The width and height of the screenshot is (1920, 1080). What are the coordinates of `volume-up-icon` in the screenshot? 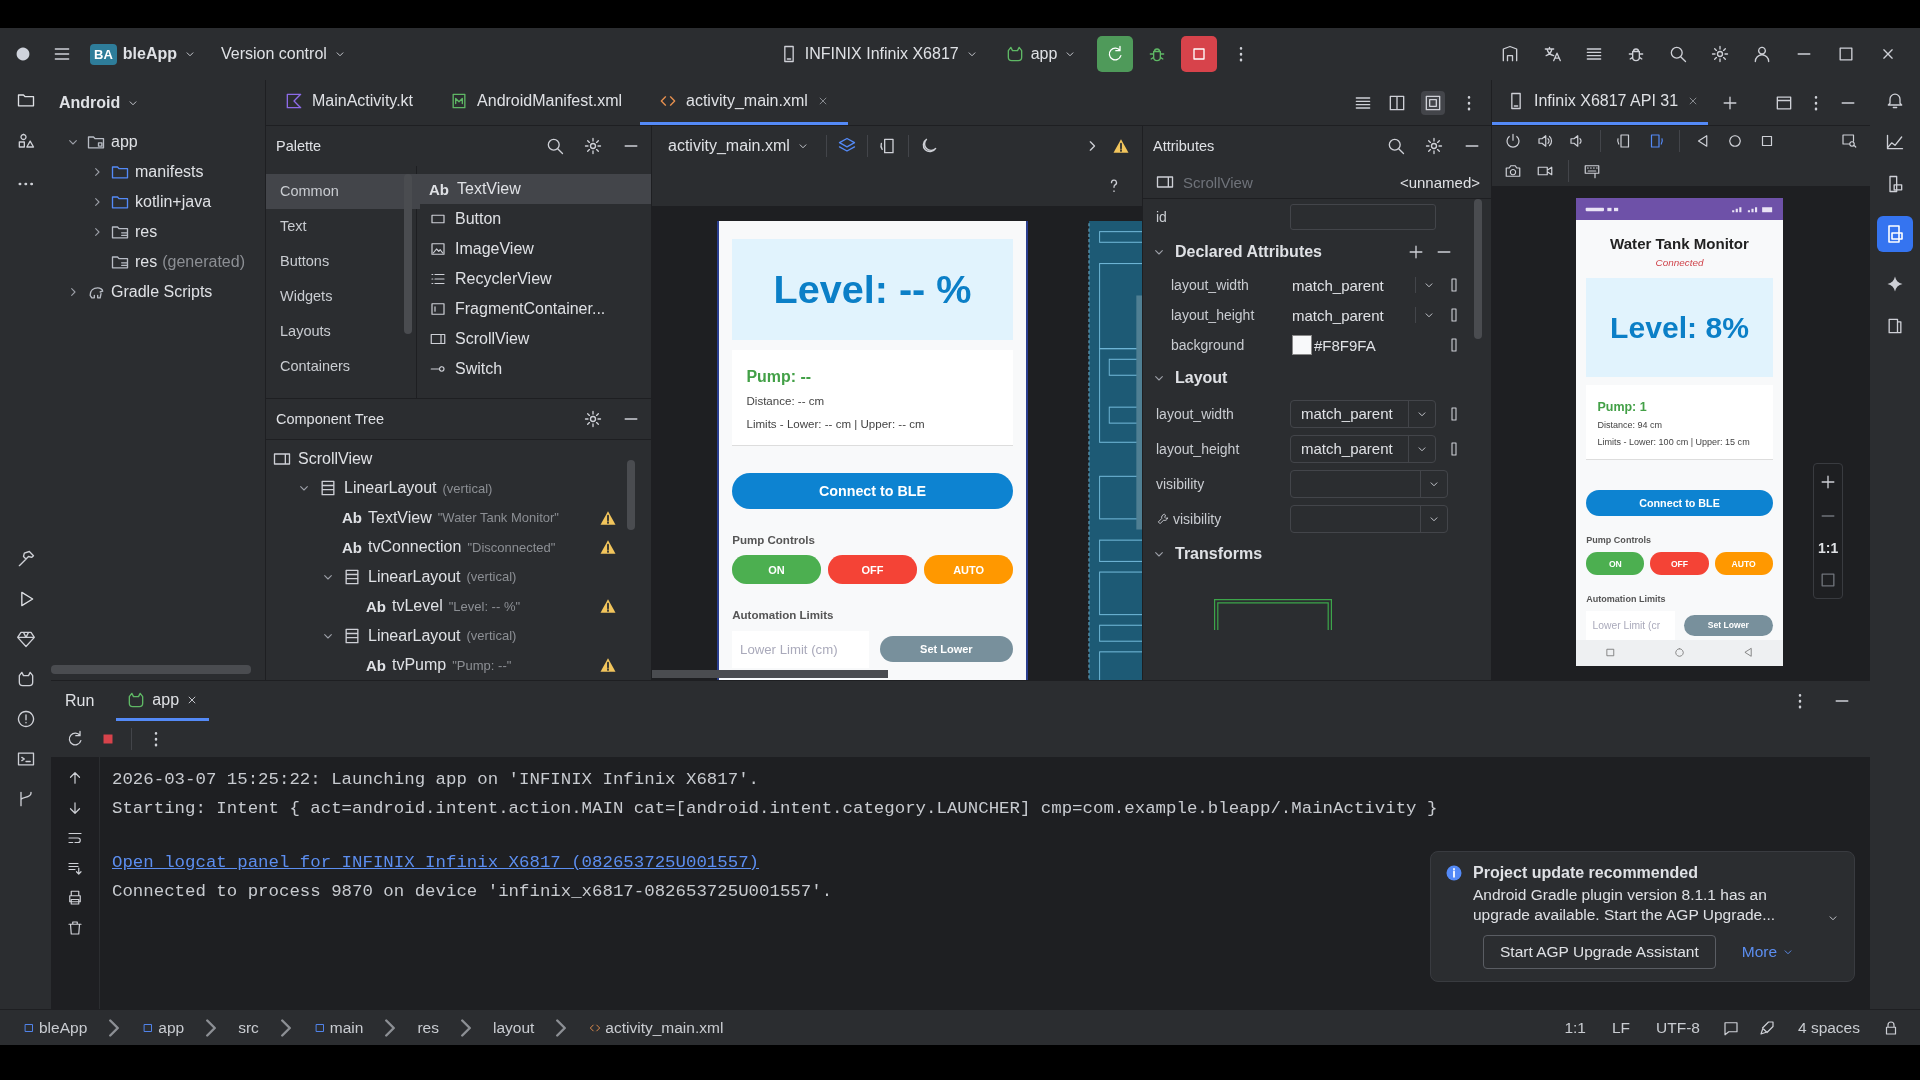 It's located at (1545, 141).